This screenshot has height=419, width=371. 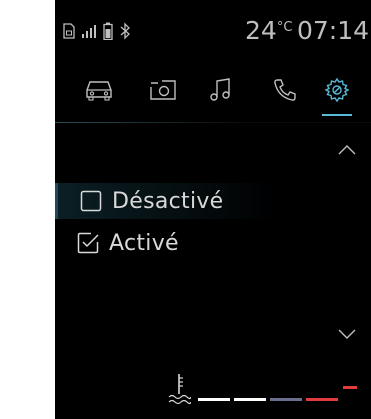 I want to click on option-active: Activé, so click(x=213, y=243).